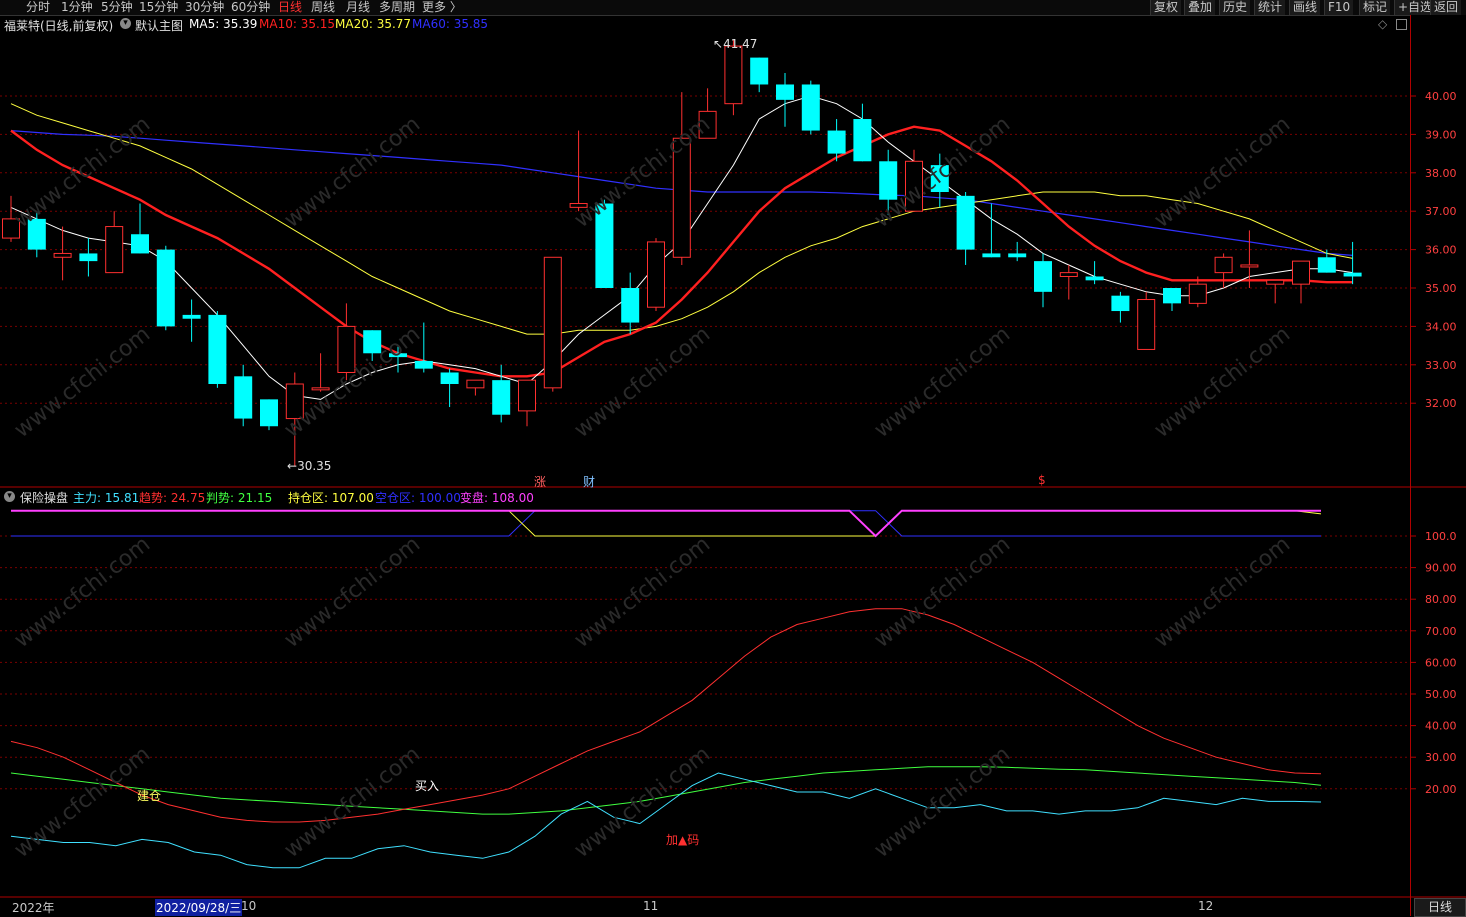 The height and width of the screenshot is (917, 1466). What do you see at coordinates (358, 7) in the screenshot?
I see `period-tab-monthly: 月线` at bounding box center [358, 7].